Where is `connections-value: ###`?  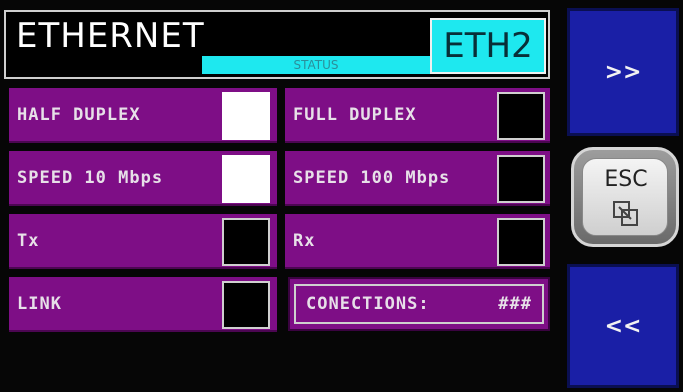 connections-value: ### is located at coordinates (515, 304).